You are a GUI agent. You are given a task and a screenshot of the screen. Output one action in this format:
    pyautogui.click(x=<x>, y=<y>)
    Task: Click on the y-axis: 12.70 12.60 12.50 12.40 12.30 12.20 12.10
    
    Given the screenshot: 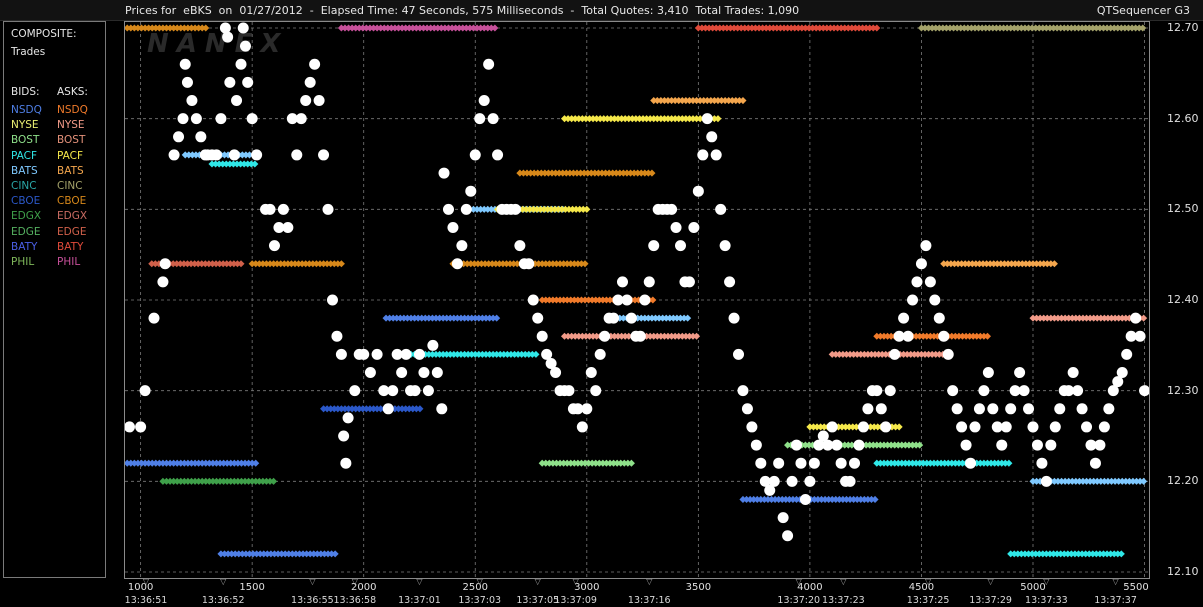 What is the action you would take?
    pyautogui.click(x=1176, y=306)
    